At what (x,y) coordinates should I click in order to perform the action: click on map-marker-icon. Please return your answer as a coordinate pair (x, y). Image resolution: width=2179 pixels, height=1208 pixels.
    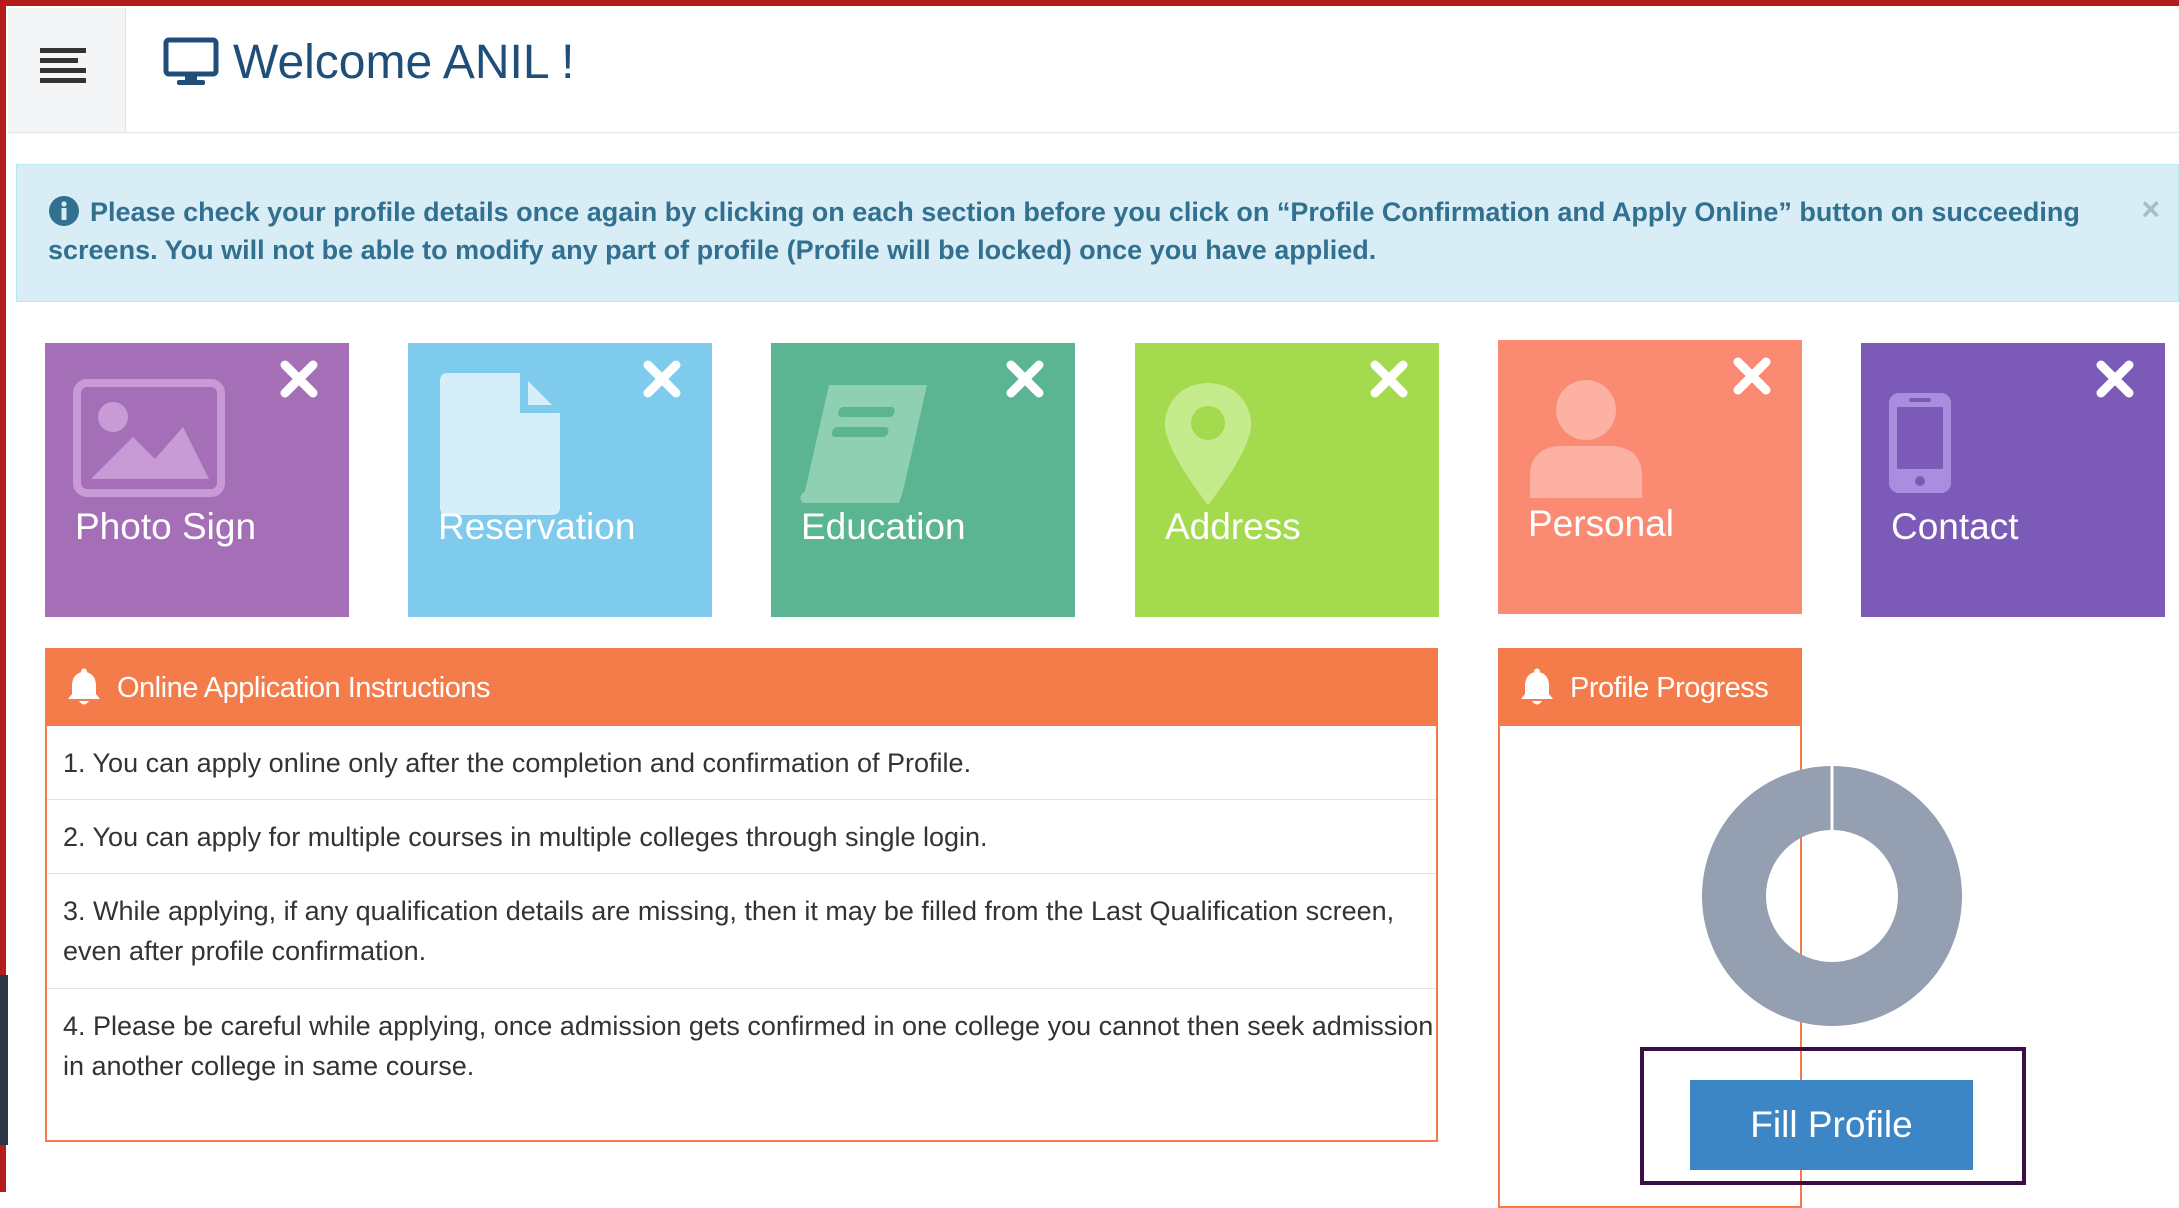
    Looking at the image, I should click on (1208, 444).